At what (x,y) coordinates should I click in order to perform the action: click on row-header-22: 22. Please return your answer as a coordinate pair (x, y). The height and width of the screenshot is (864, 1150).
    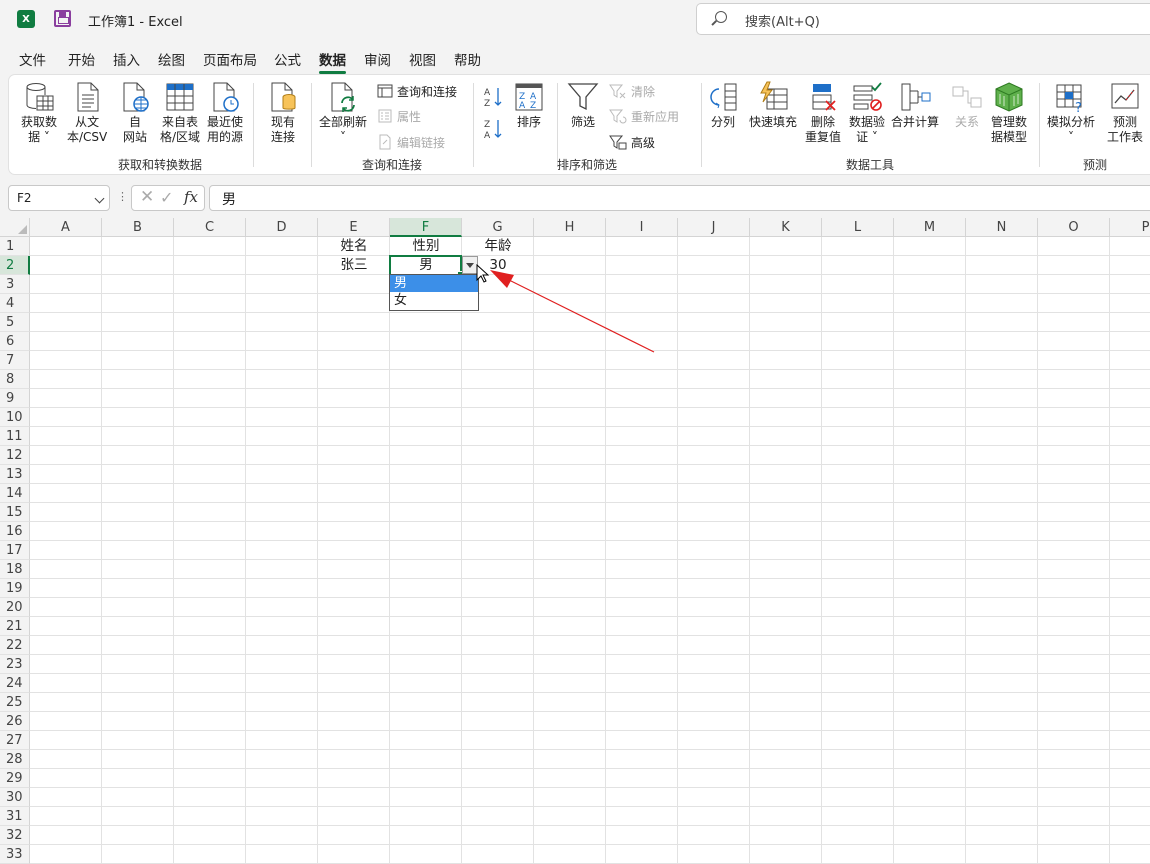
    Looking at the image, I should click on (15, 645).